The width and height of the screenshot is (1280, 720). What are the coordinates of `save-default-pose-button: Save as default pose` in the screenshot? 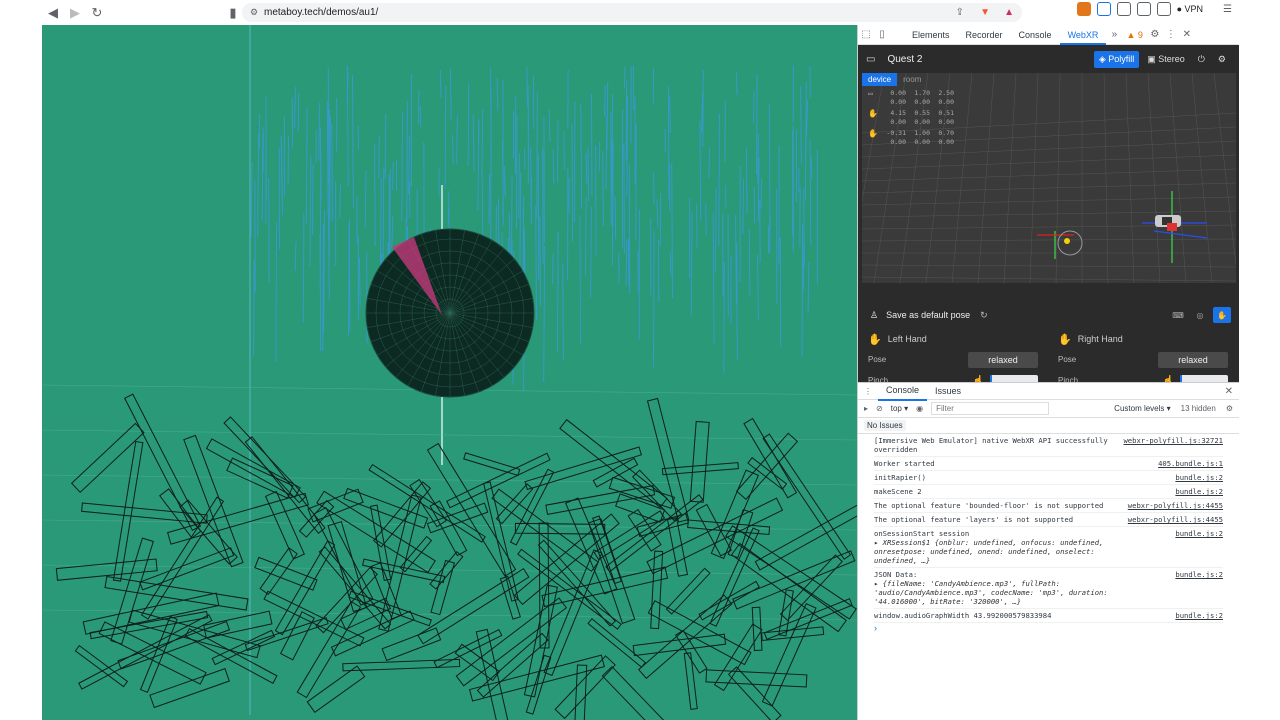 It's located at (928, 315).